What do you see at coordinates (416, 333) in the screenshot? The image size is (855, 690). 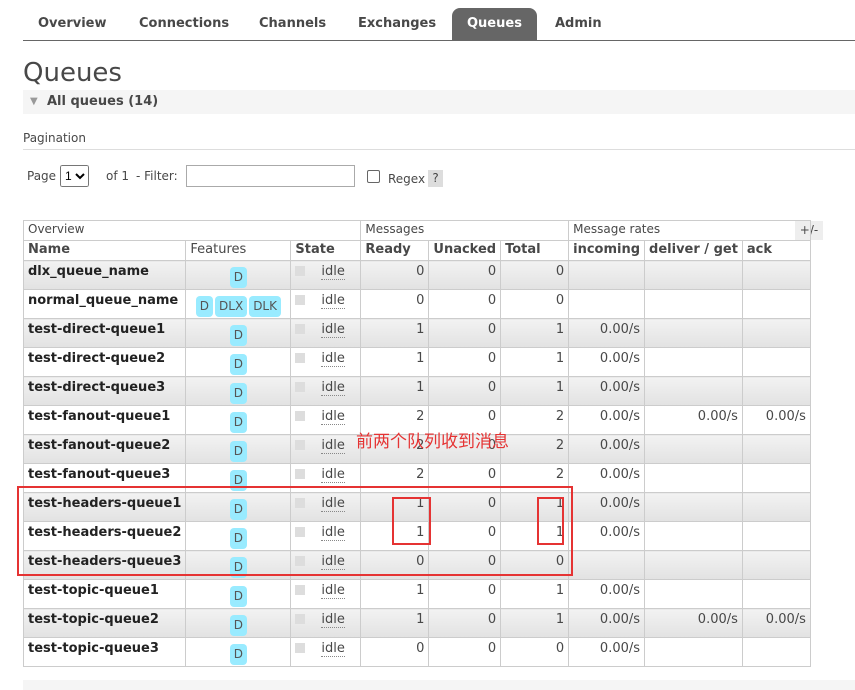 I see `table-row: test-direct-queue1 D idle 1 0 1 0.00/s` at bounding box center [416, 333].